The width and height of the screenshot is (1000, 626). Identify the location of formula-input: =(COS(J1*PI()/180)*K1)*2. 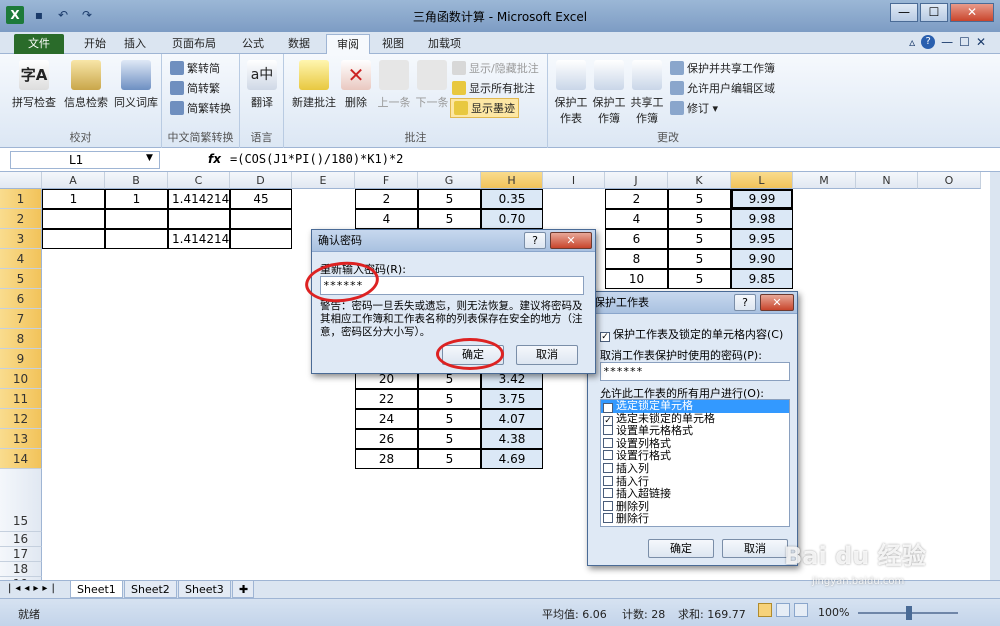
(316, 159).